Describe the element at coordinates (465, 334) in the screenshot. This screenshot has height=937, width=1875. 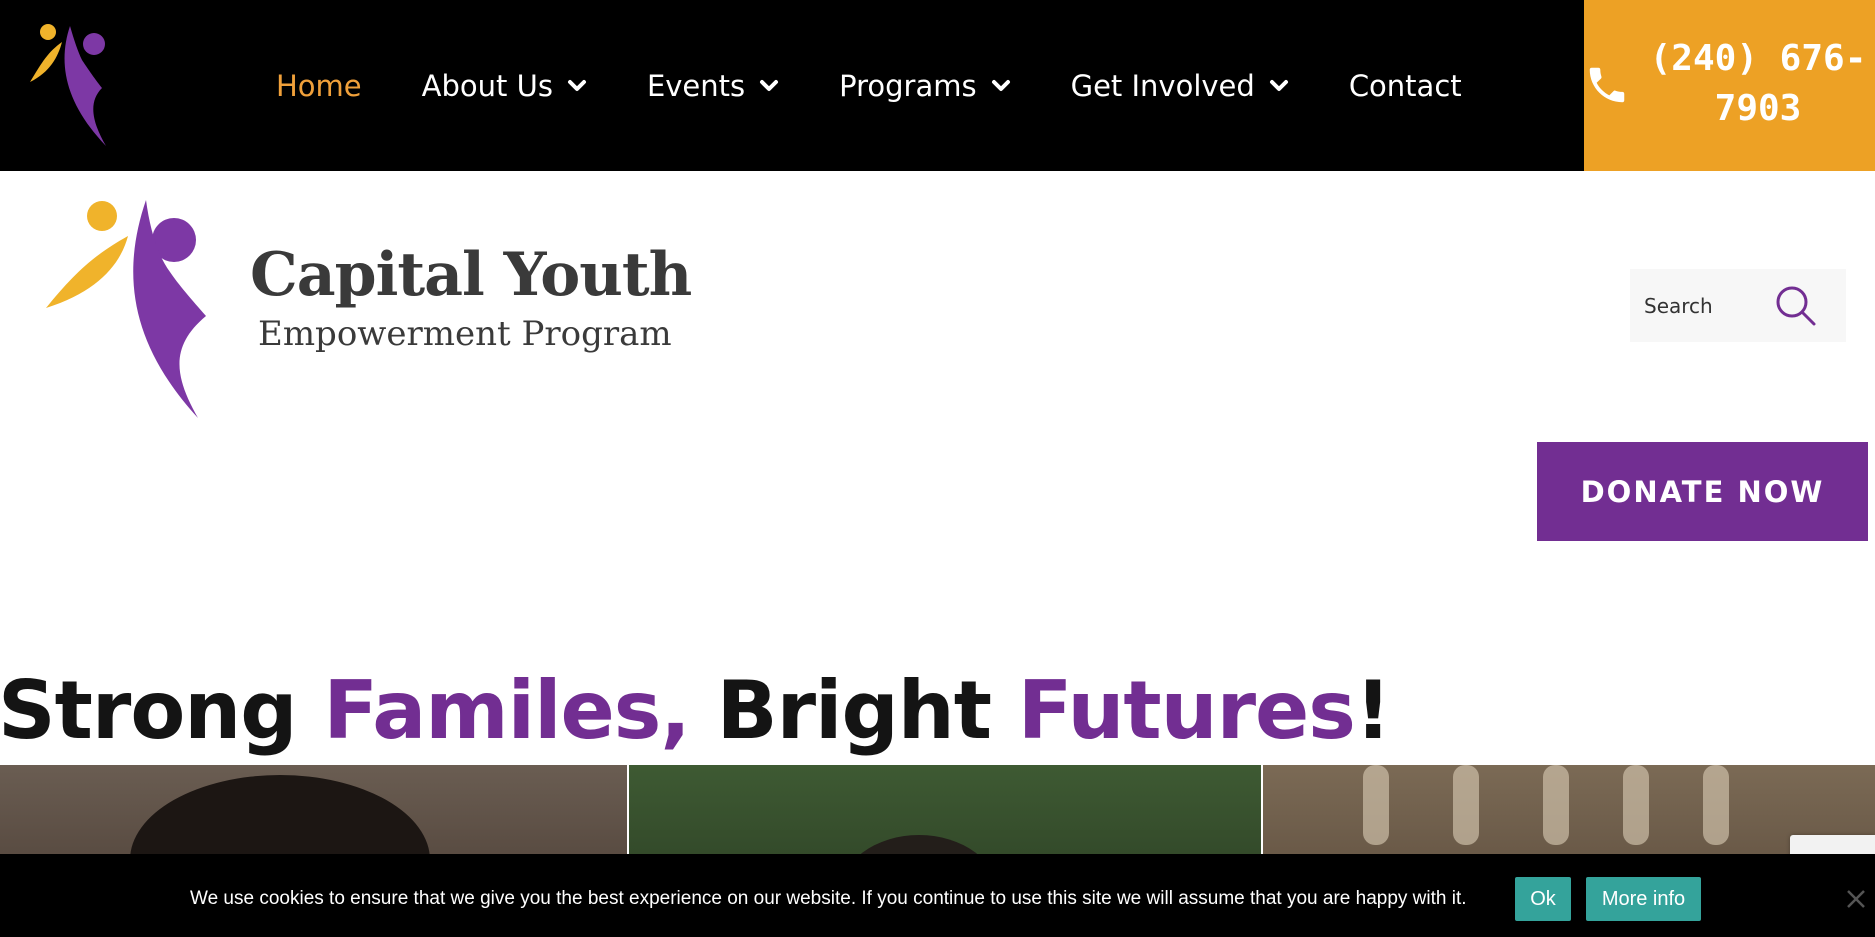
I see `brand-subtitle: Empowerment Program` at that location.